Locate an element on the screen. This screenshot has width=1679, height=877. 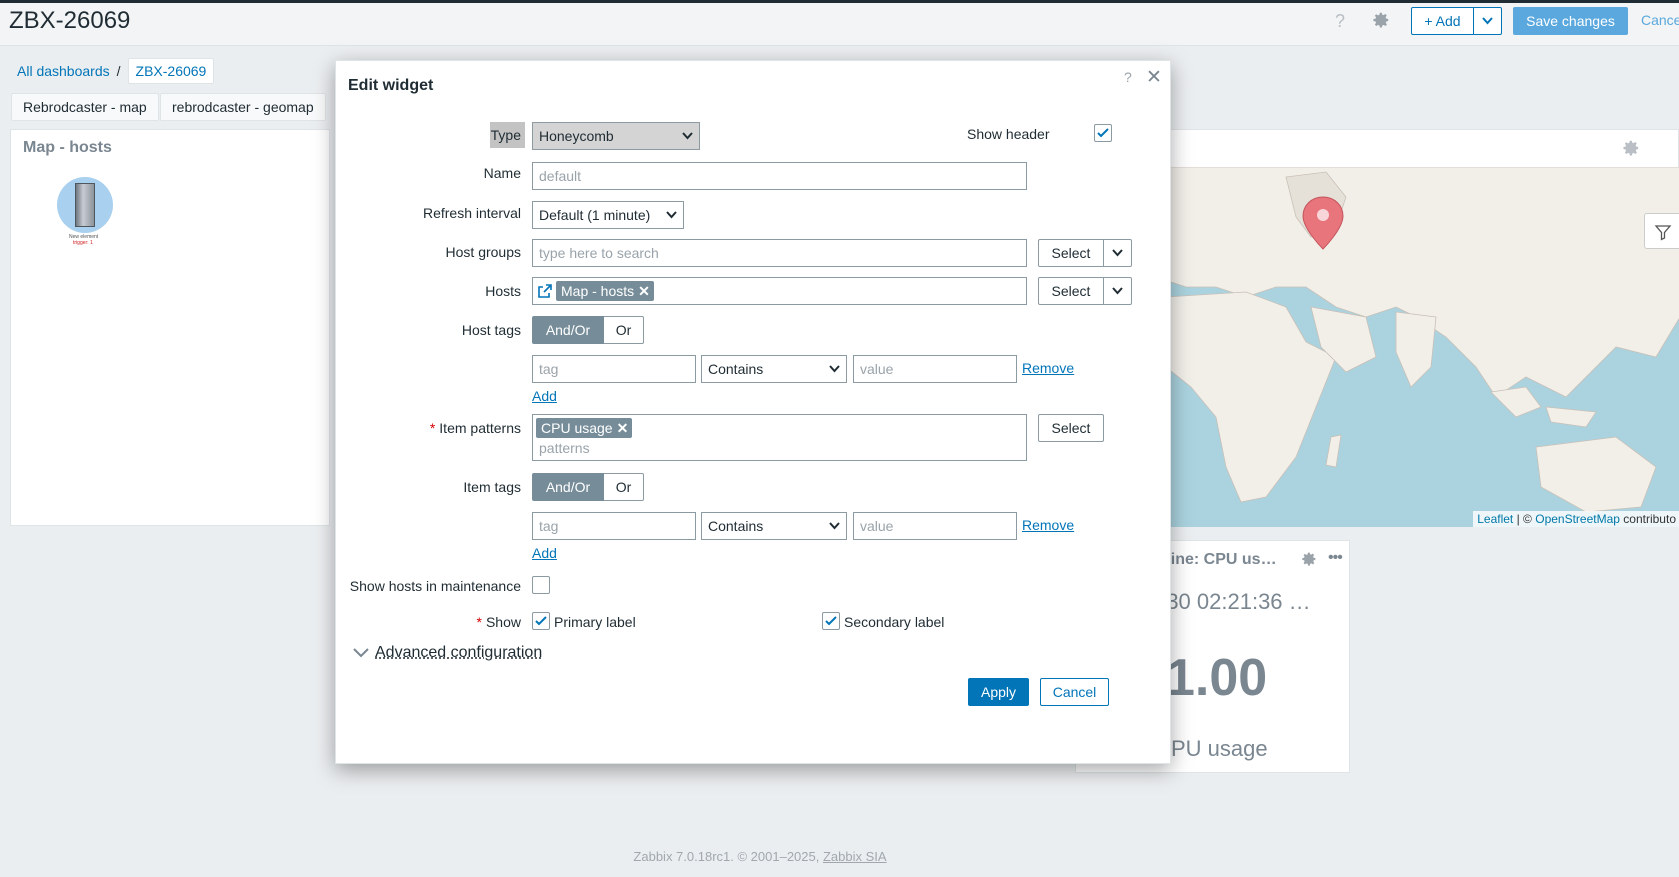
name-label: Name is located at coordinates (502, 173).